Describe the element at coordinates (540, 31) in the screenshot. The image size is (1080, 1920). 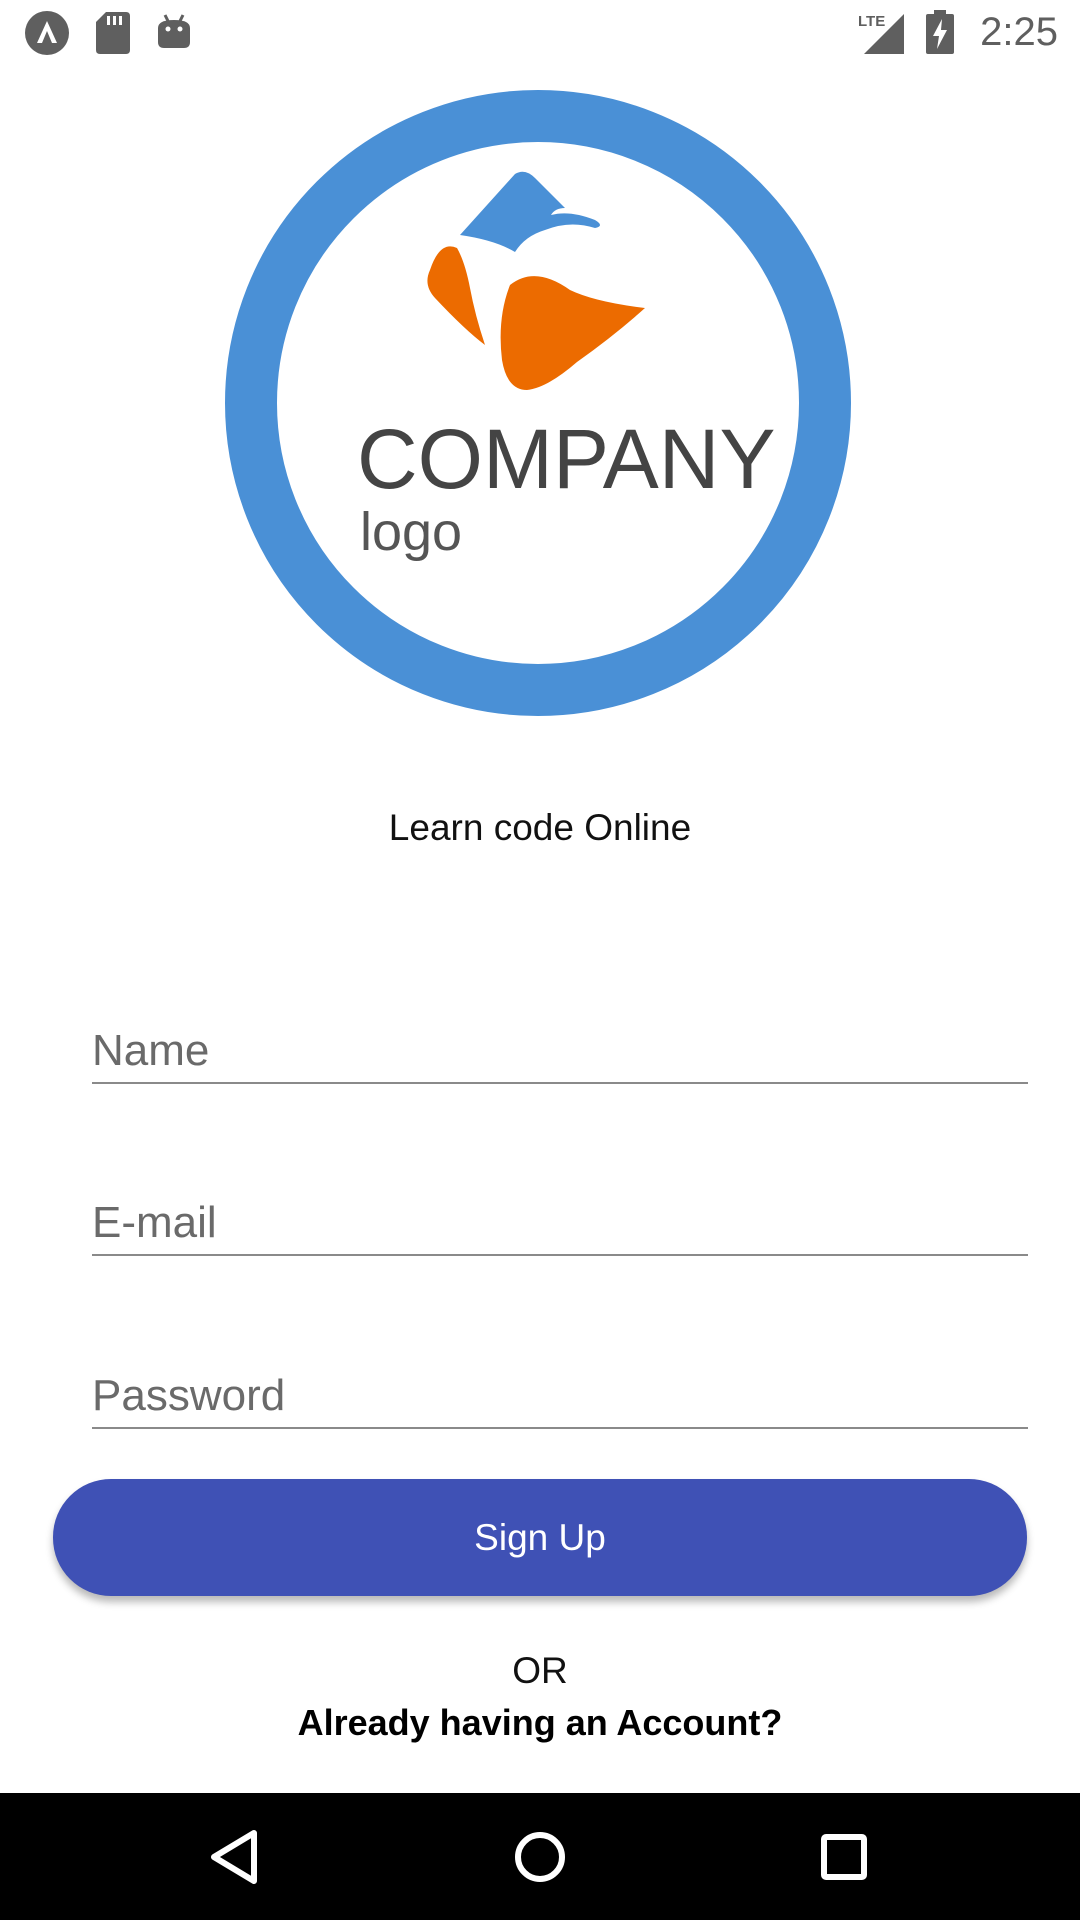
I see `status-bar: LTE 2:25` at that location.